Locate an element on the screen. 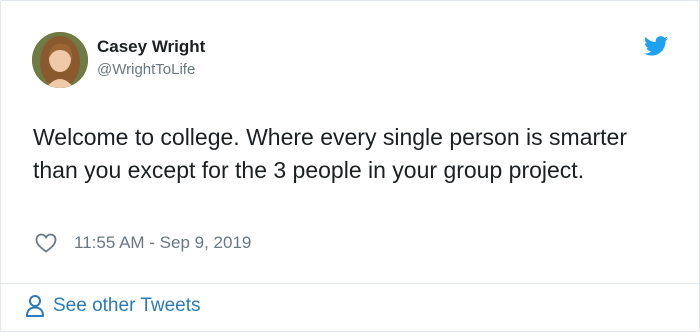 The height and width of the screenshot is (332, 700). tweet-timestamp: 11:55 AM - Sep 9, 2019 is located at coordinates (162, 243).